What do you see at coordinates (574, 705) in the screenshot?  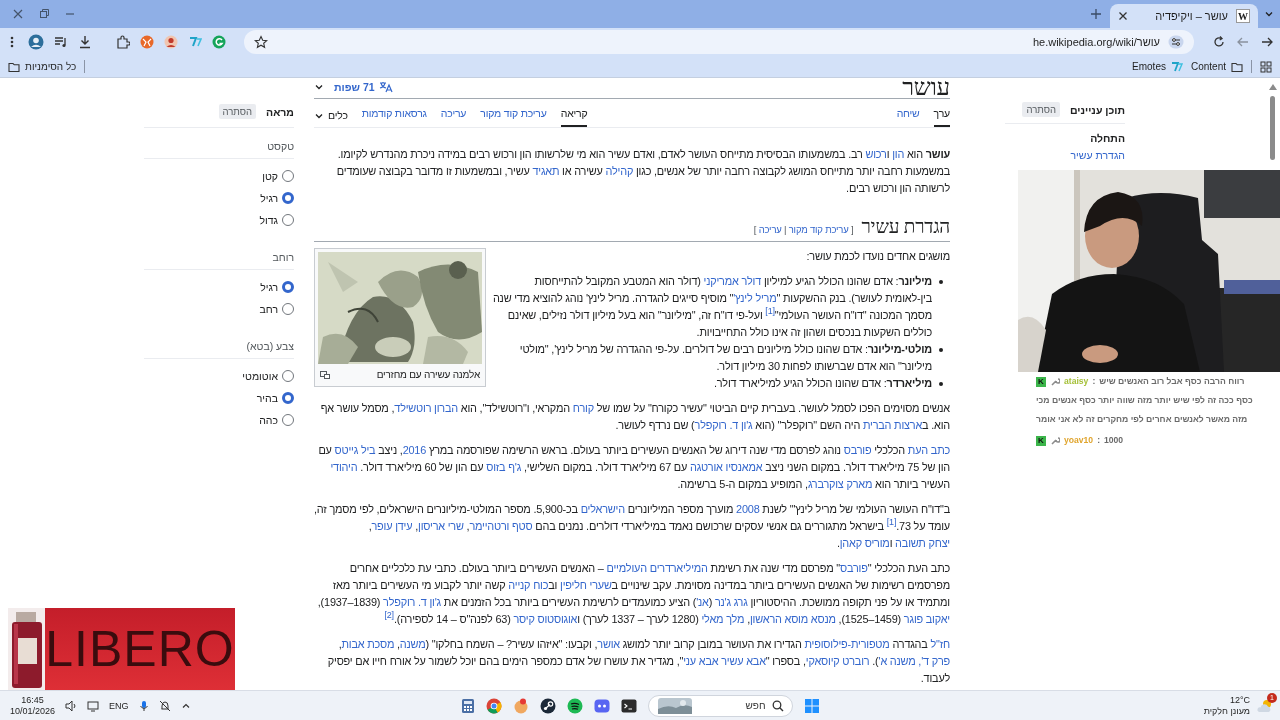 I see `music-icon` at bounding box center [574, 705].